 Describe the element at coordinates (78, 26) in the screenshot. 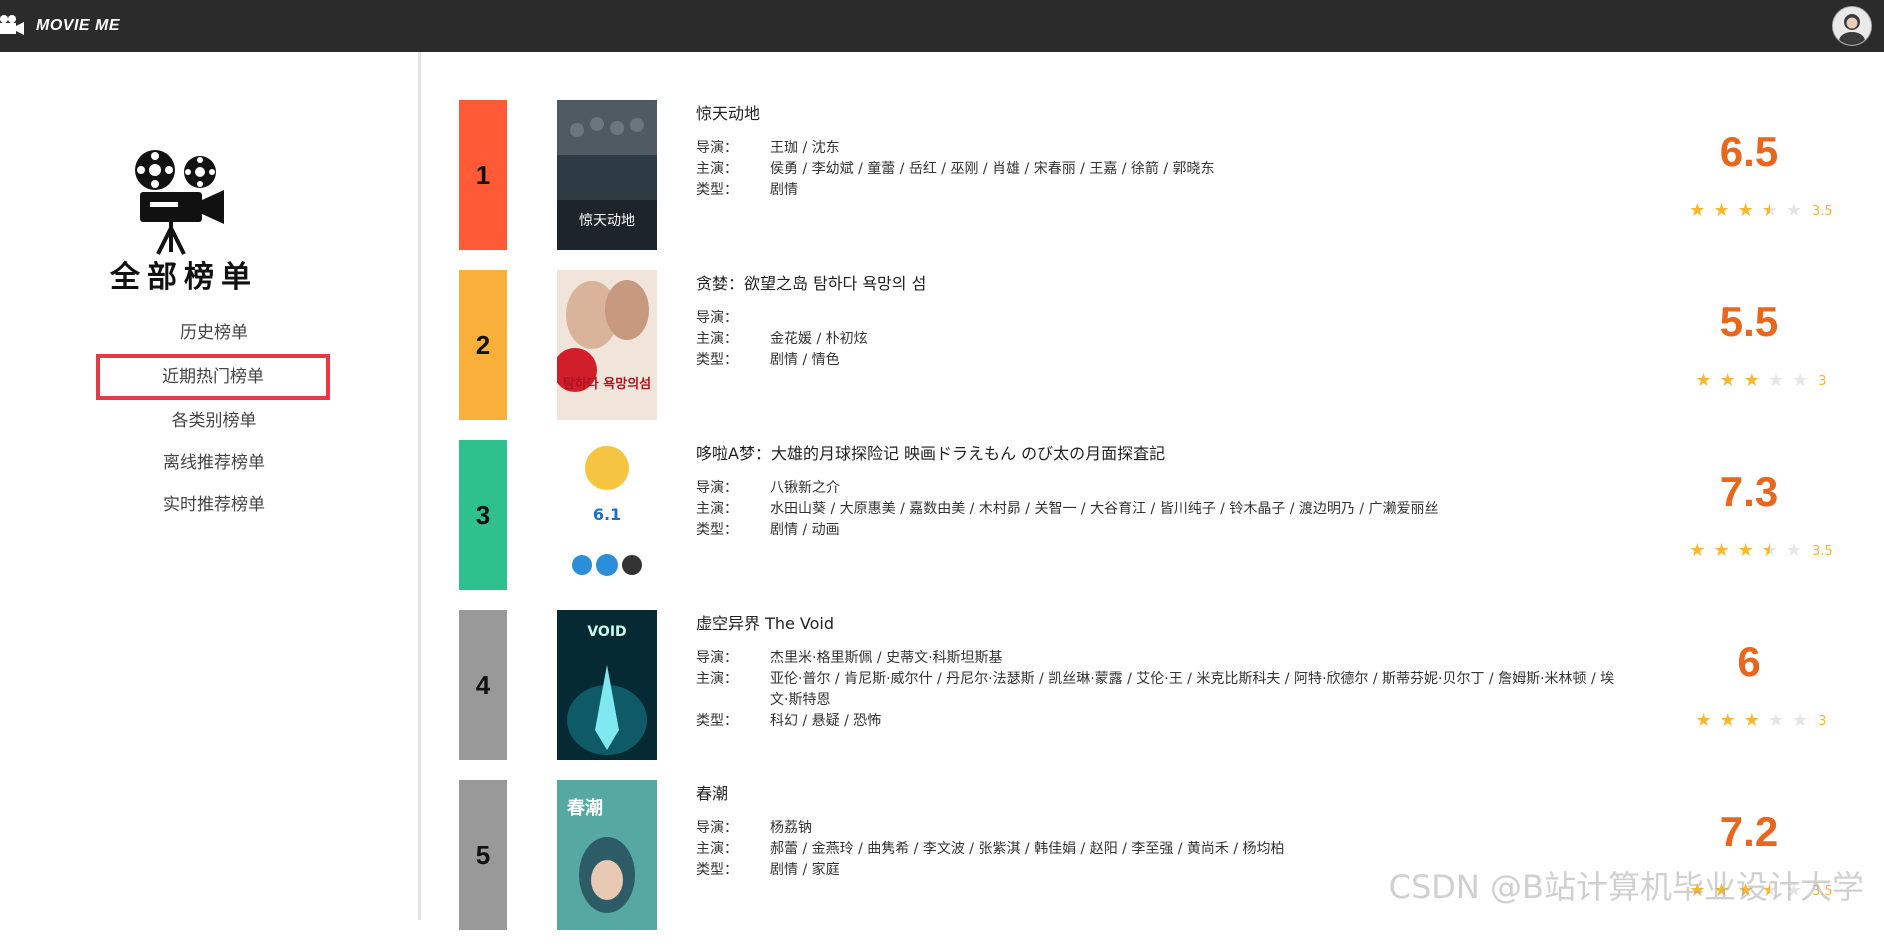

I see `brand-name: MOVIE ME` at that location.